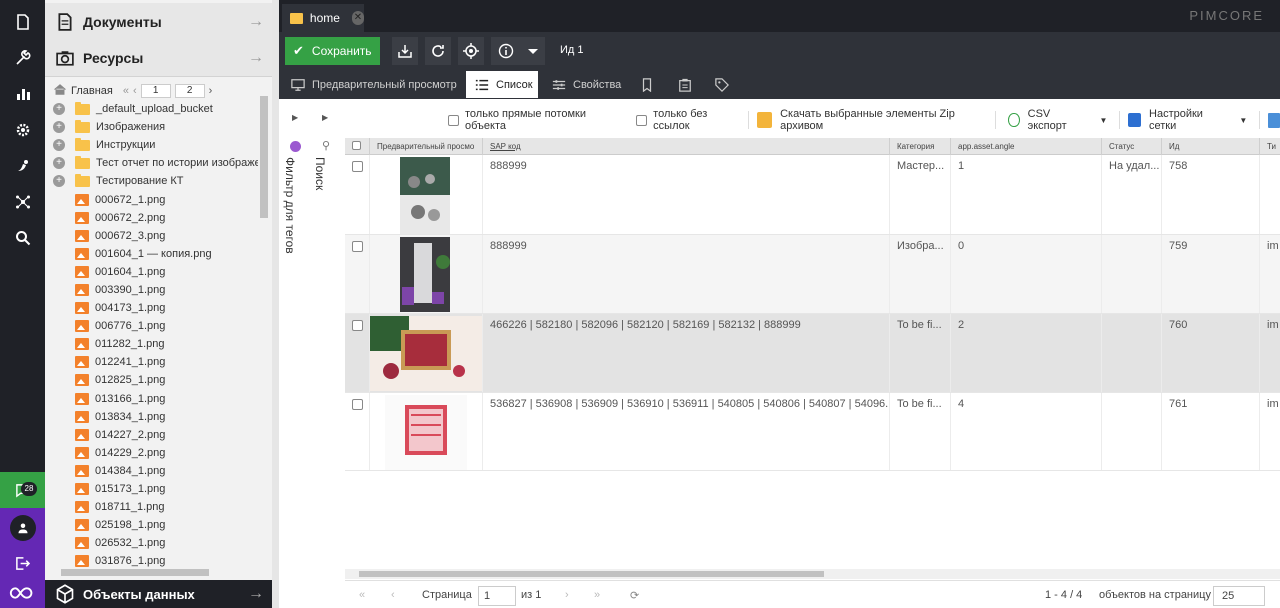 The height and width of the screenshot is (608, 1280). I want to click on csv-export-button: CSV экспорт, so click(1048, 120).